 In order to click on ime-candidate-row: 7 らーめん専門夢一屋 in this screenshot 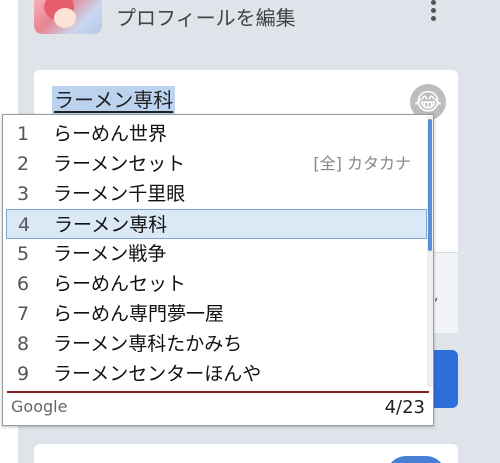, I will do `click(216, 314)`.